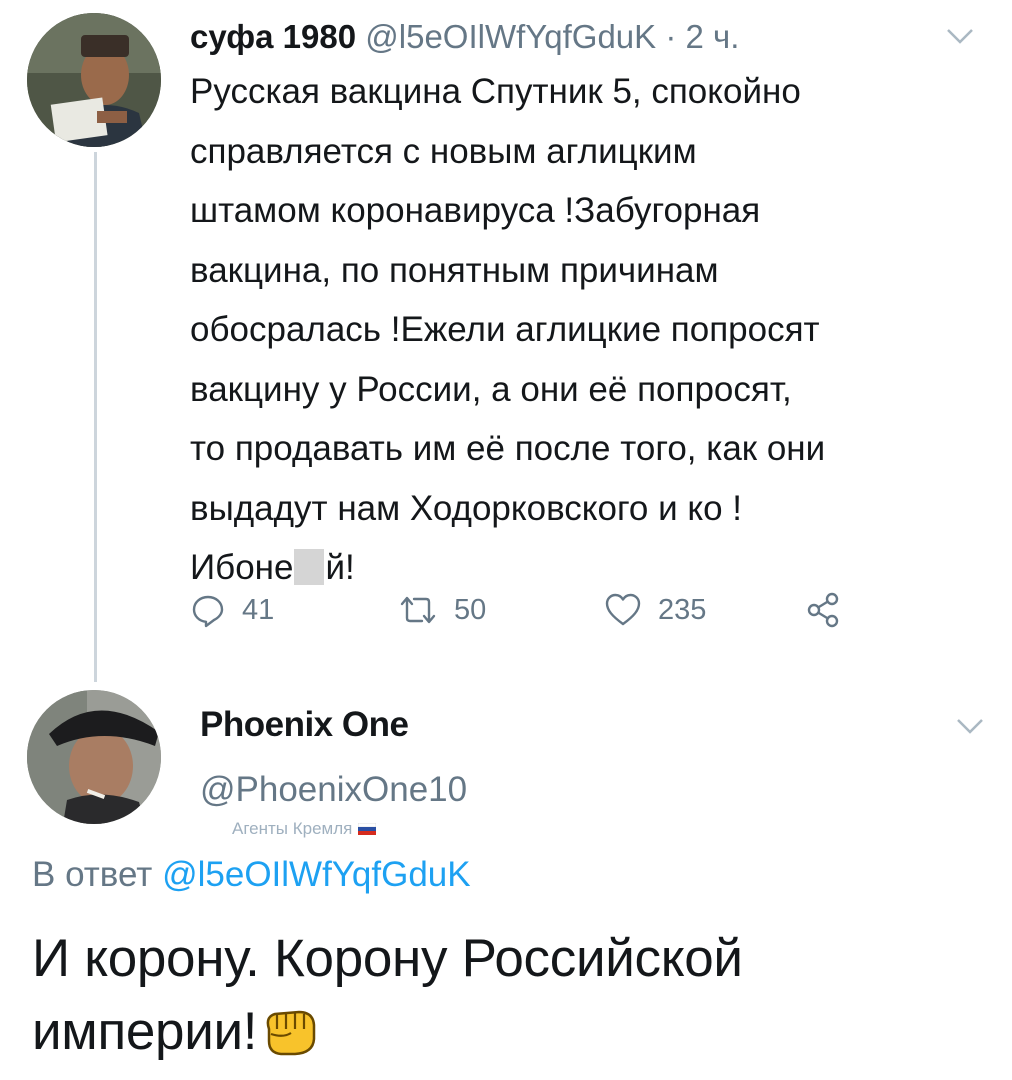 The width and height of the screenshot is (1012, 1080). I want to click on user-badge: Агенты Кремля, so click(304, 829).